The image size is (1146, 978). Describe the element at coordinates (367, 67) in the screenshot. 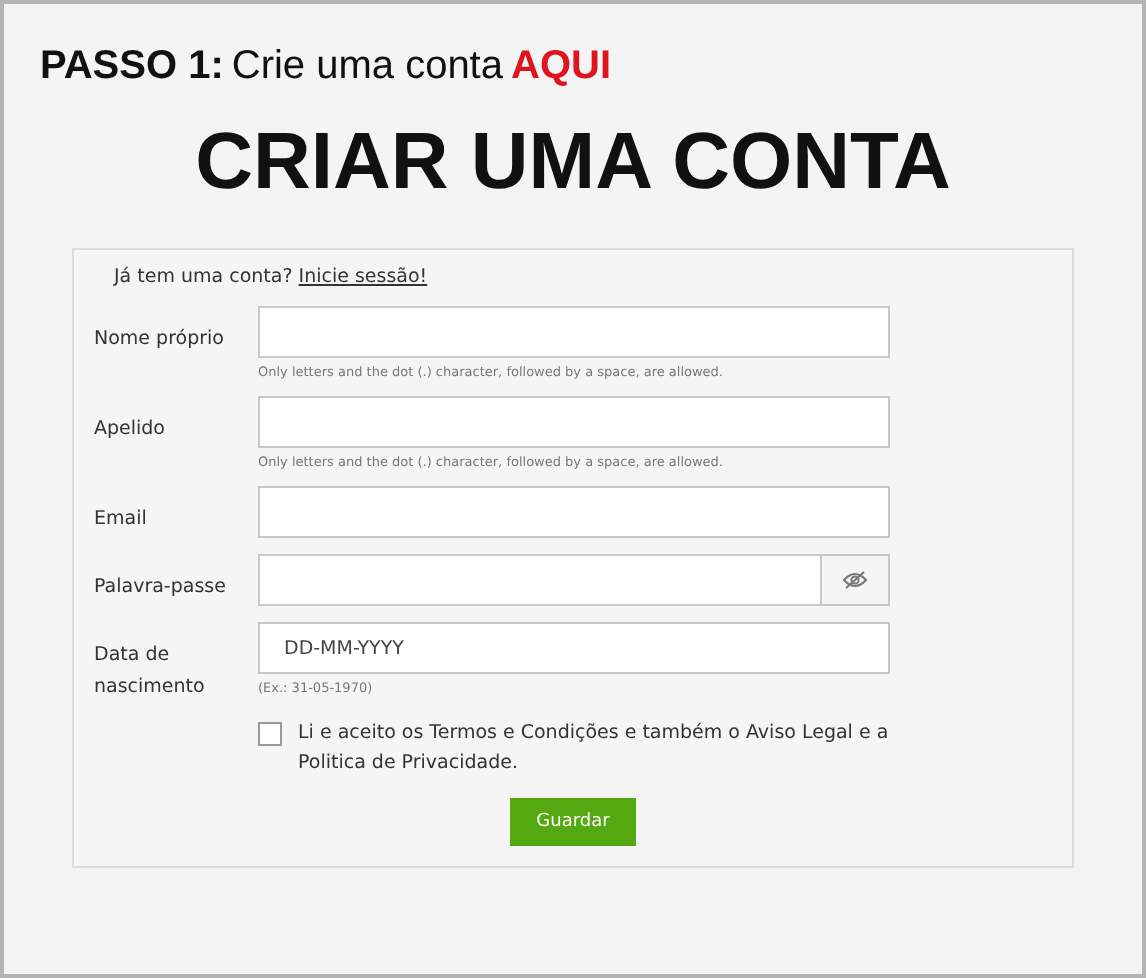

I see `step-text: Crie uma conta` at that location.